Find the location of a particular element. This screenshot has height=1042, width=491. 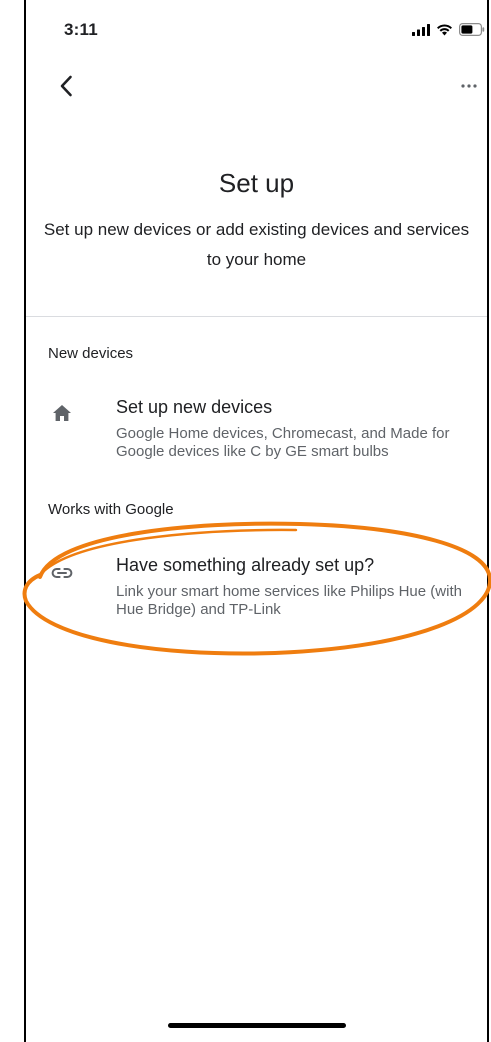

top-app-bar is located at coordinates (256, 87).